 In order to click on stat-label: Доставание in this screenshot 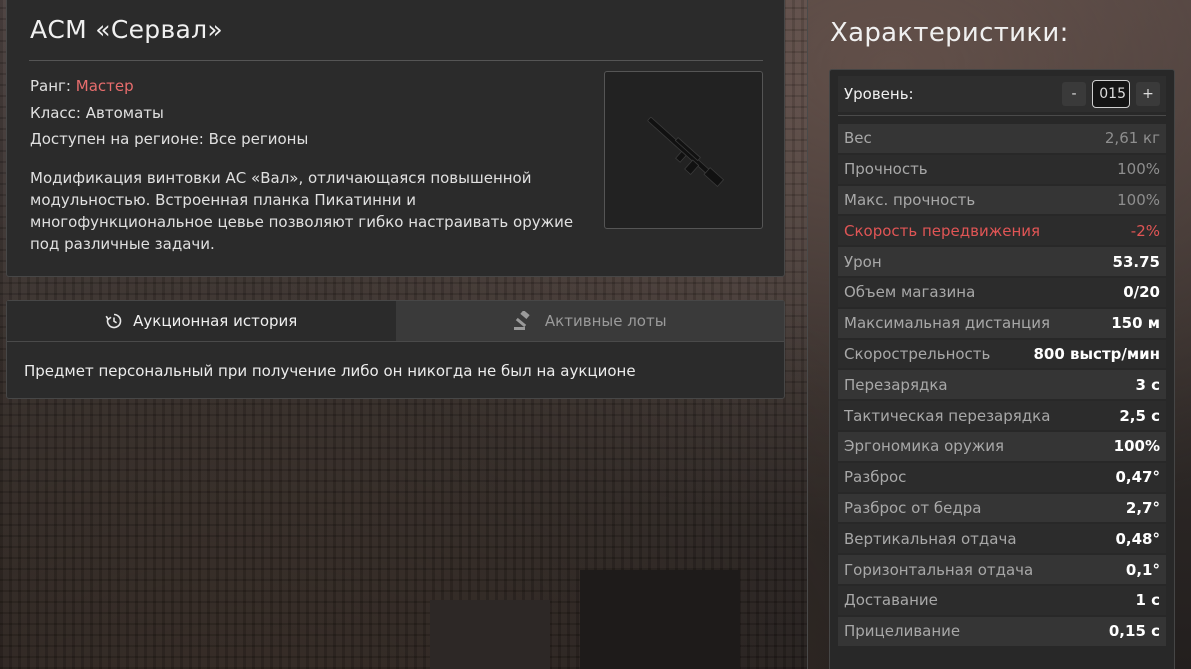, I will do `click(891, 600)`.